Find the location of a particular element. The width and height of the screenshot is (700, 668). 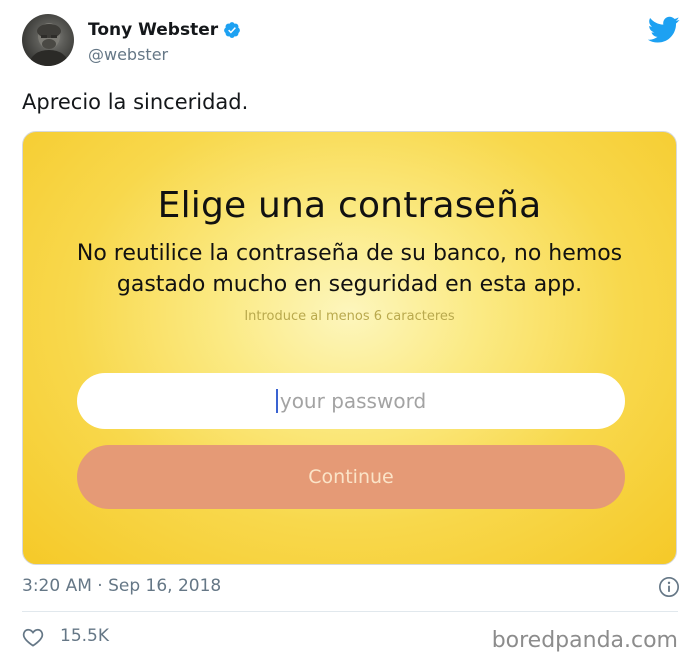

verified-badge-icon is located at coordinates (232, 30).